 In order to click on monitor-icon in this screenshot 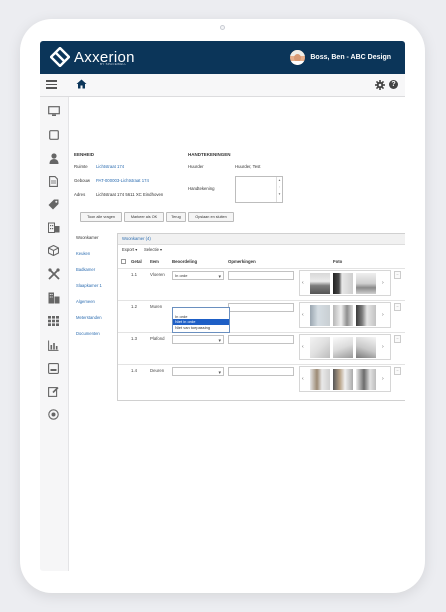, I will do `click(53, 111)`.